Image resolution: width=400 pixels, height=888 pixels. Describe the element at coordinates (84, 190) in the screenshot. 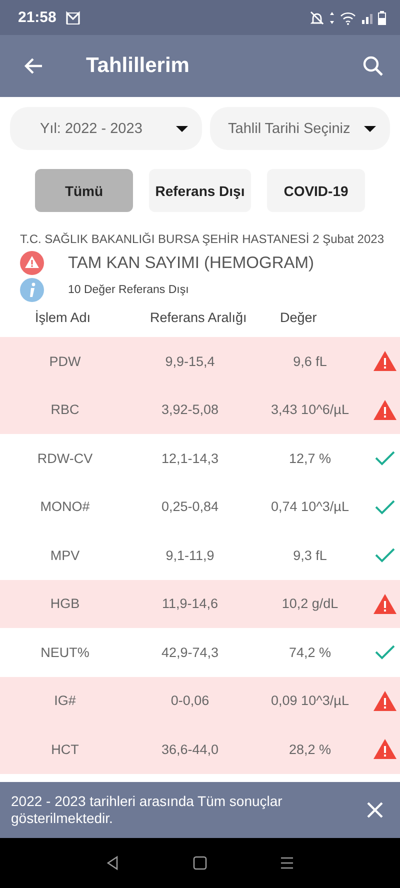

I see `filter-tab: Tümü` at that location.